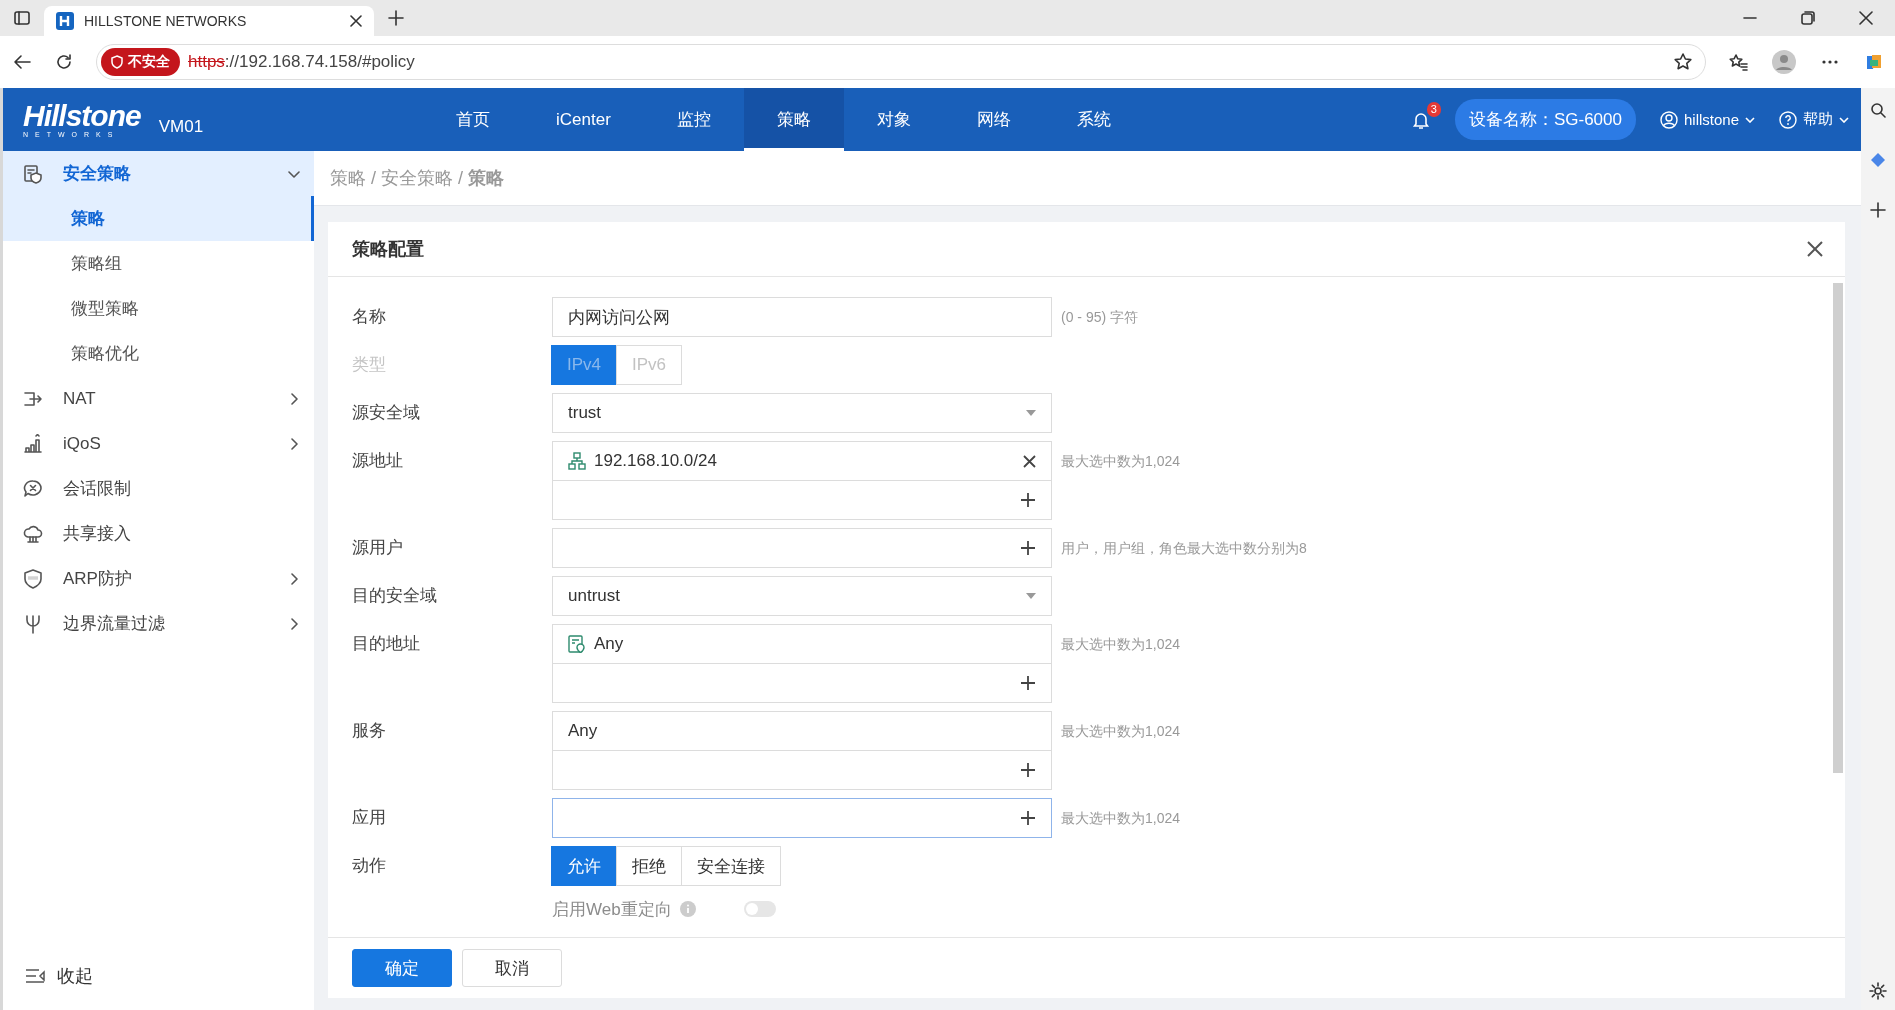 This screenshot has width=1895, height=1010. Describe the element at coordinates (893, 119) in the screenshot. I see `nav-tab: 对象` at that location.